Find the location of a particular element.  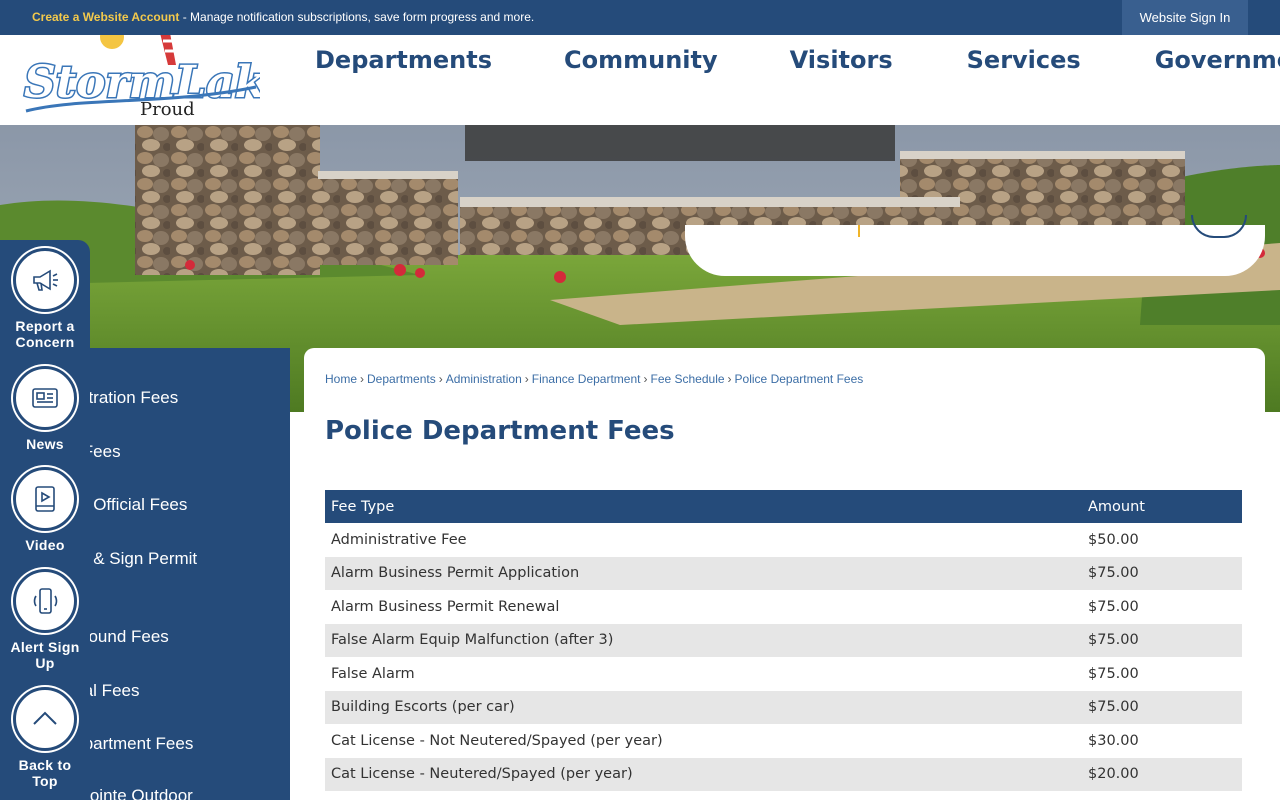

breadcrumb-current: Police Department Fees is located at coordinates (799, 379).